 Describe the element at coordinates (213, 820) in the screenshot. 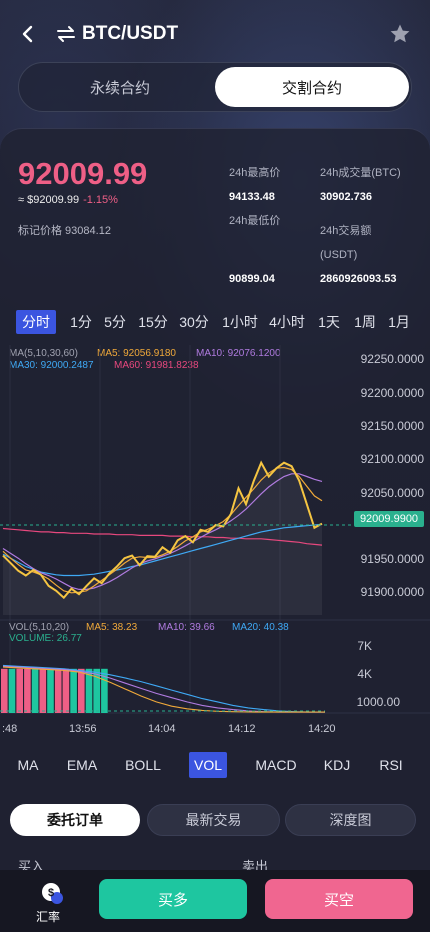

I see `tab-latest-trades: 最新交易` at that location.